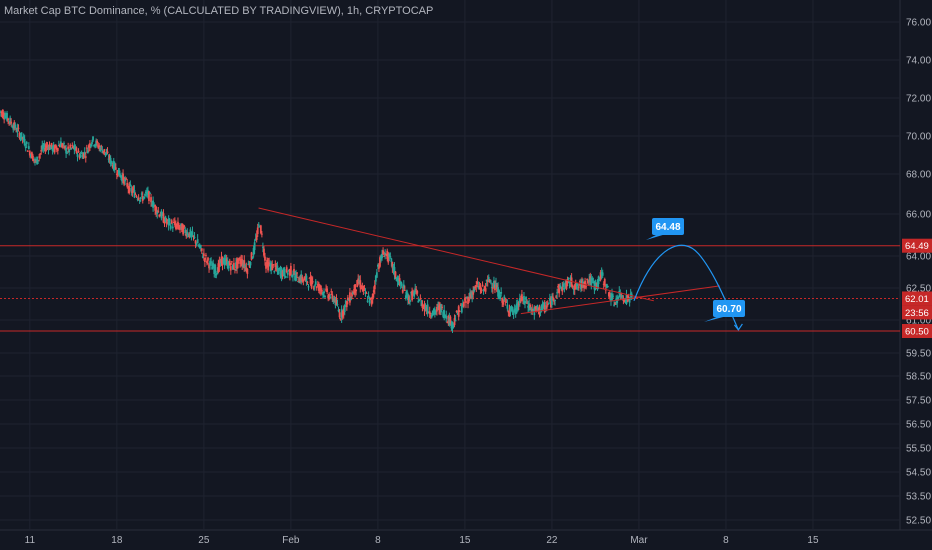 Image resolution: width=932 pixels, height=550 pixels. Describe the element at coordinates (918, 401) in the screenshot. I see `y-tick-label: 57.50` at that location.